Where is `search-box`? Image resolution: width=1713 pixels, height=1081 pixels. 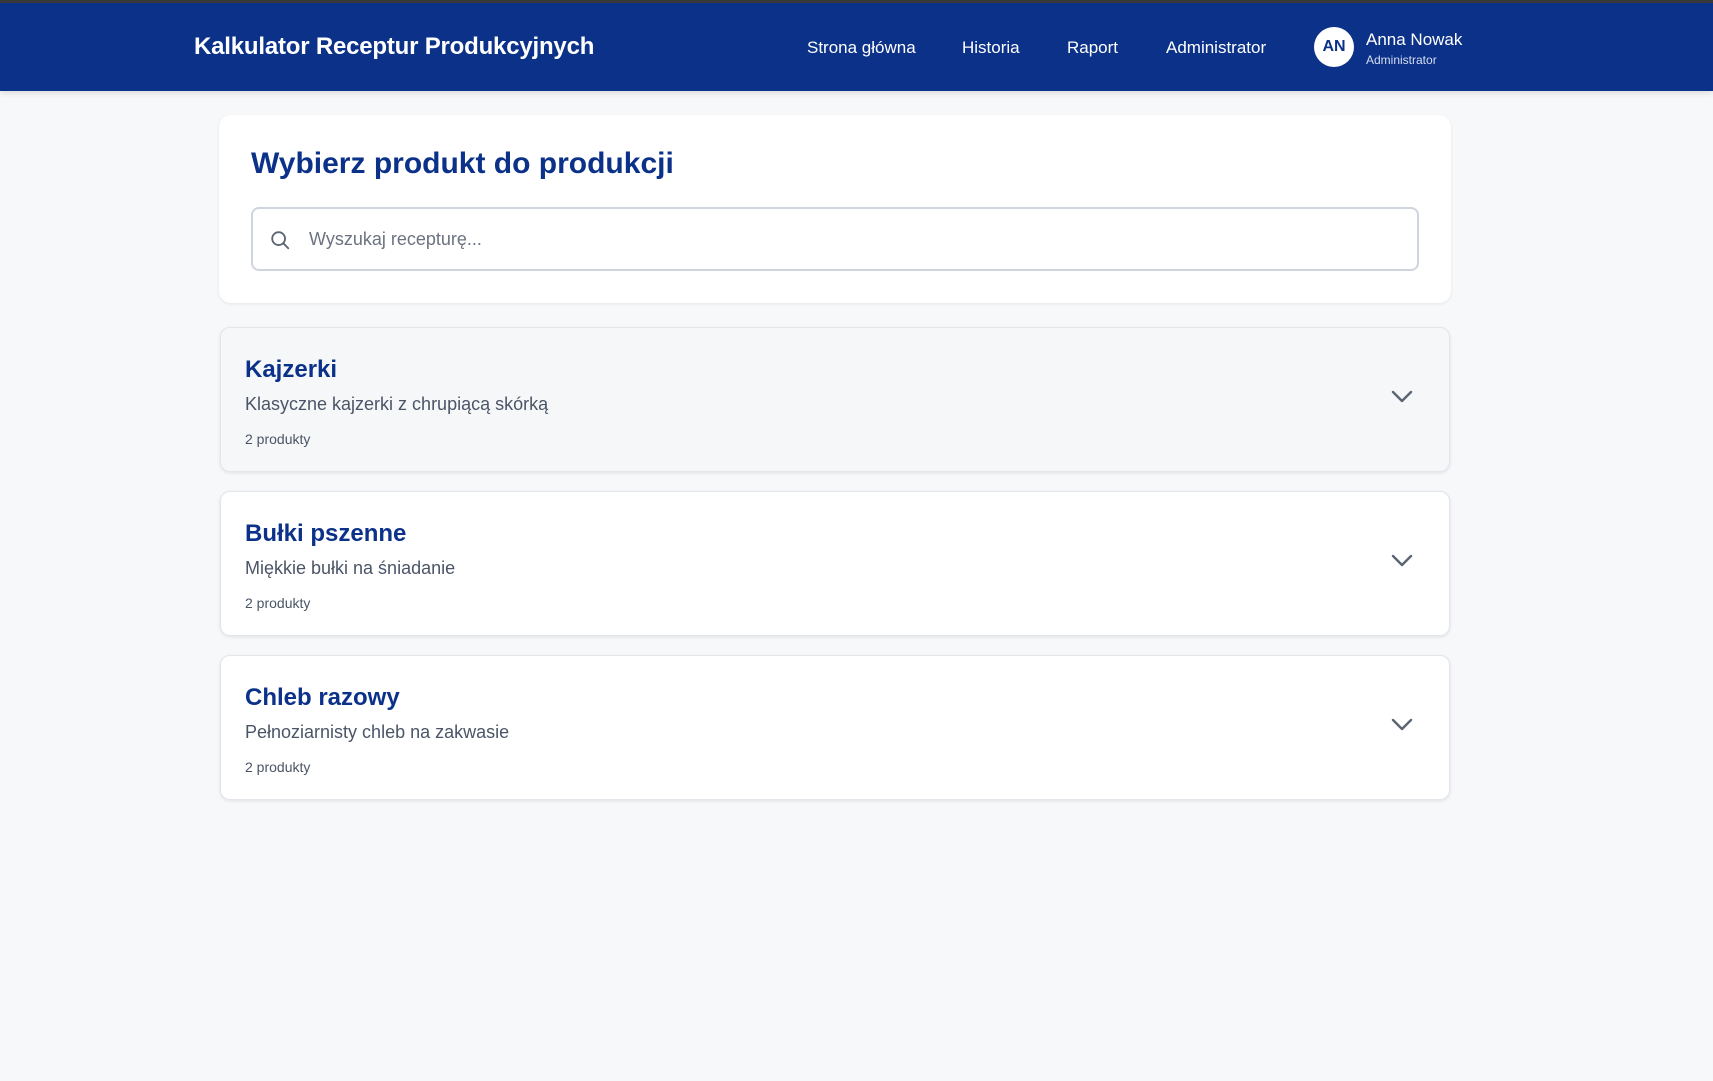 search-box is located at coordinates (835, 239).